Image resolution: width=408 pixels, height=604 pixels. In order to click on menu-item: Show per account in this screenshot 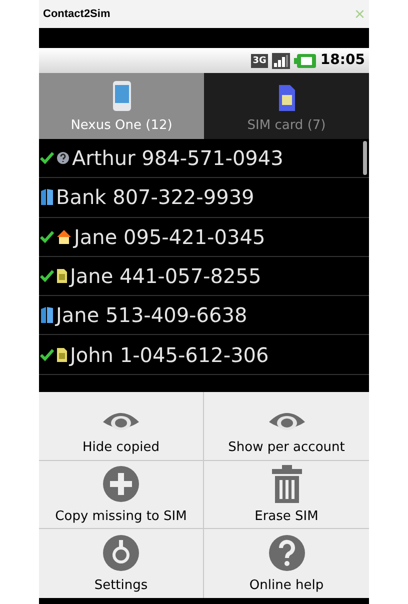, I will do `click(286, 426)`.